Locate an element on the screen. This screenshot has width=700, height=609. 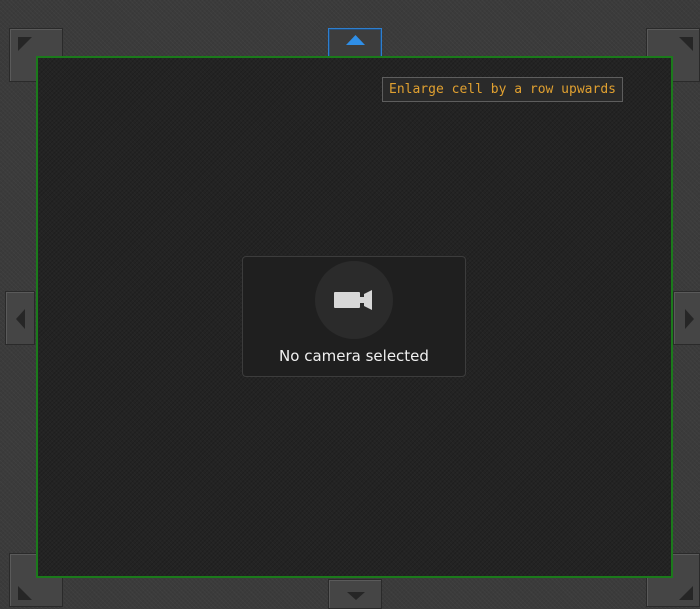
arrow-left-icon is located at coordinates (20, 319).